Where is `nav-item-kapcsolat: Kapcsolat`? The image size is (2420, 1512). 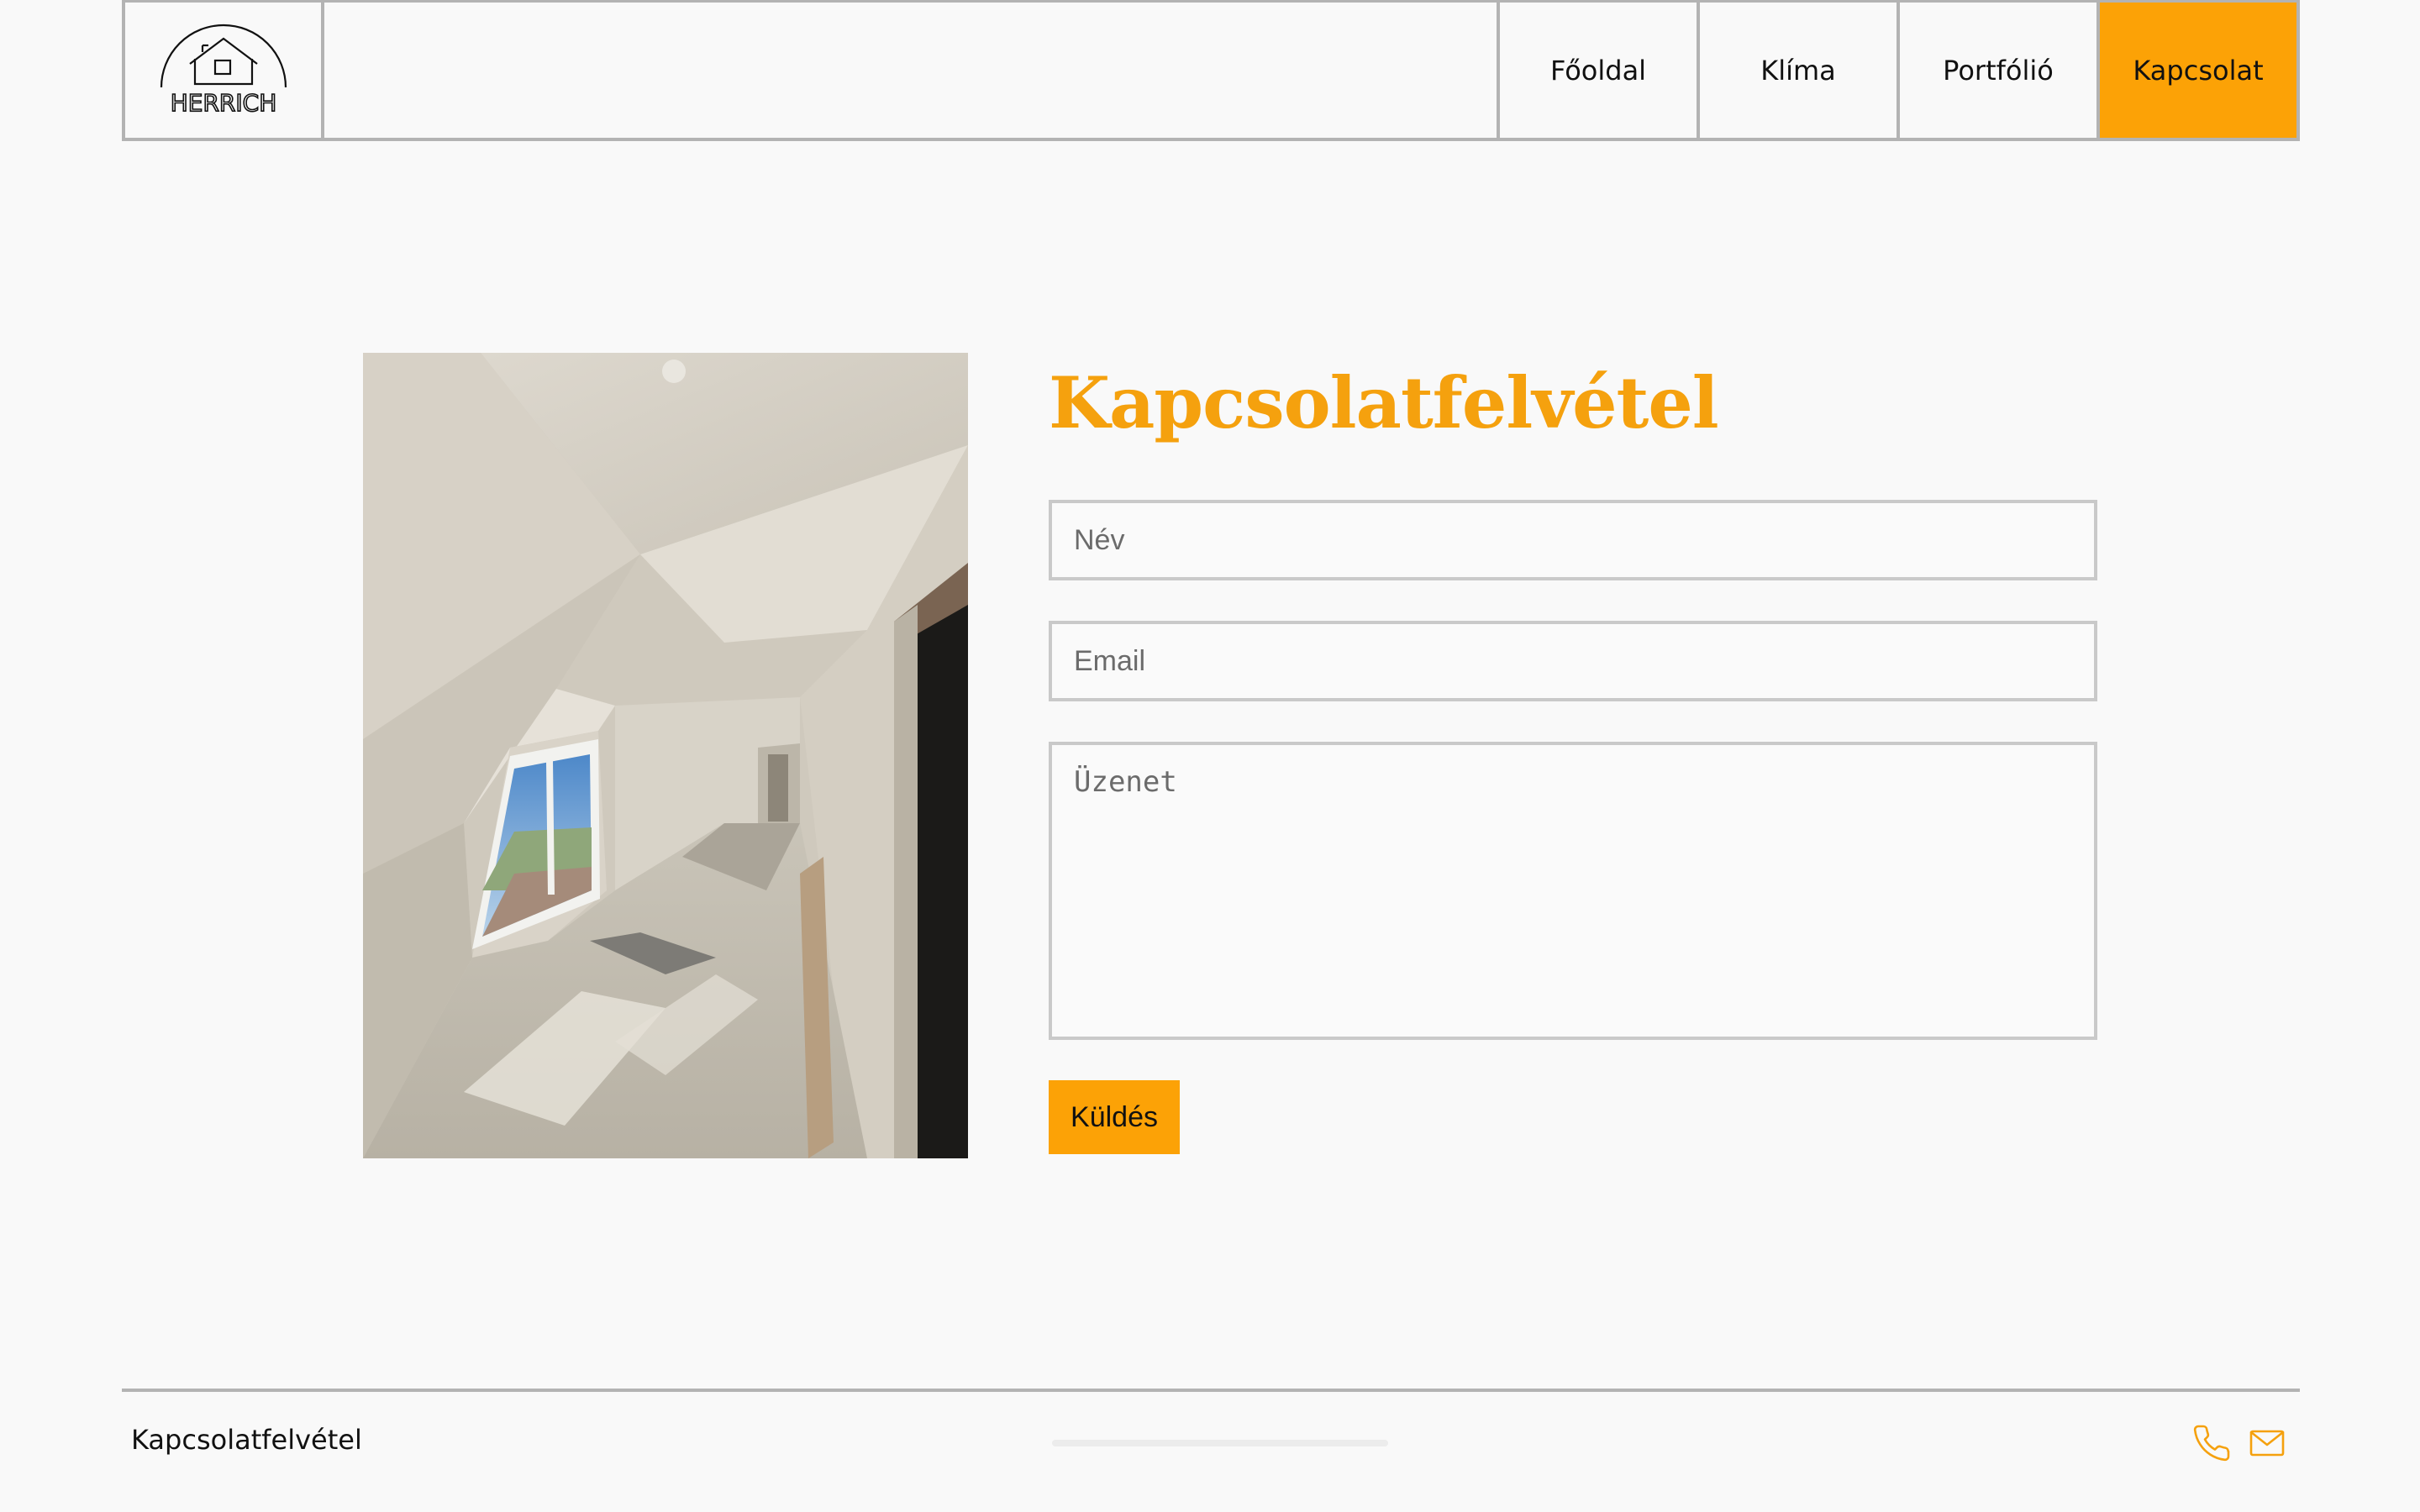 nav-item-kapcsolat: Kapcsolat is located at coordinates (2196, 70).